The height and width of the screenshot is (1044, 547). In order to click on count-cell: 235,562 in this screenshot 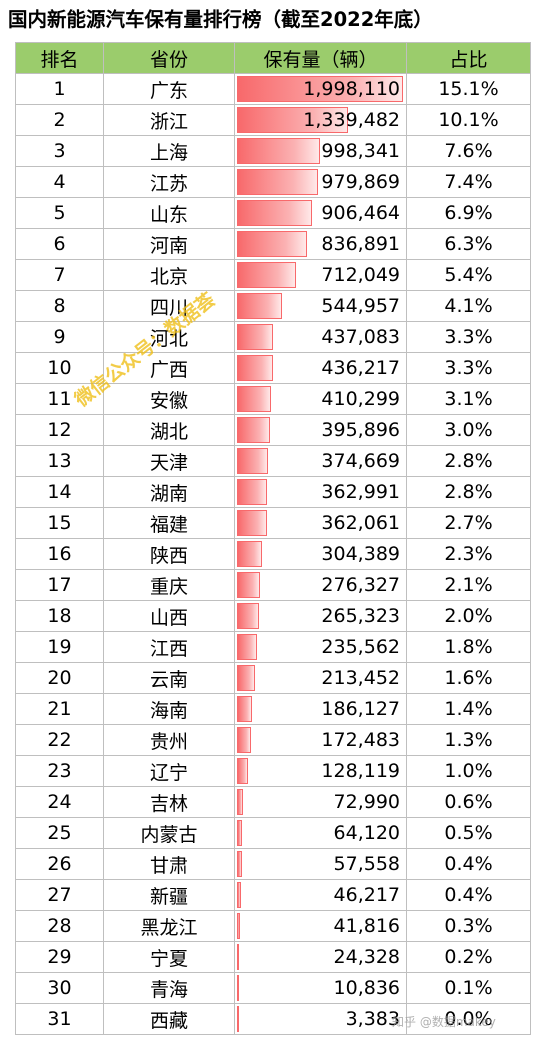, I will do `click(320, 647)`.